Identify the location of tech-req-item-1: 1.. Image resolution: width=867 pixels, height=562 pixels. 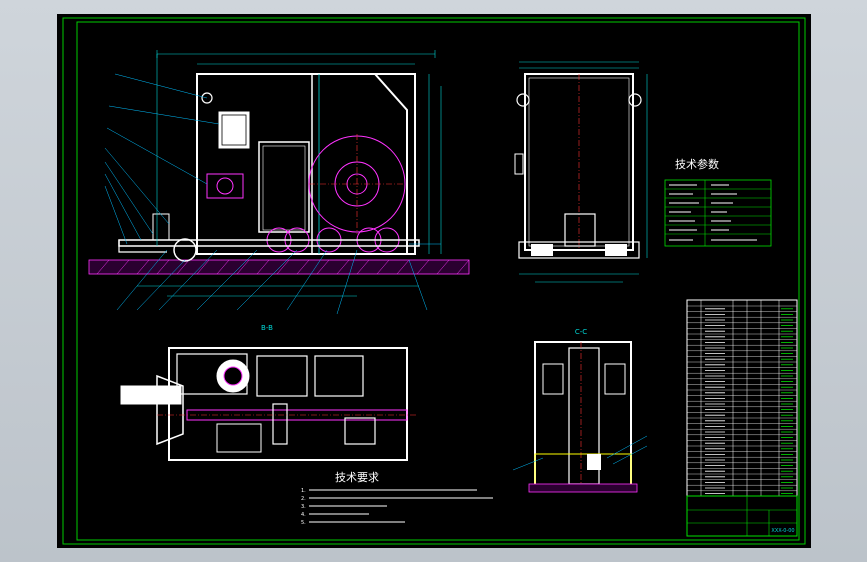
(303, 491).